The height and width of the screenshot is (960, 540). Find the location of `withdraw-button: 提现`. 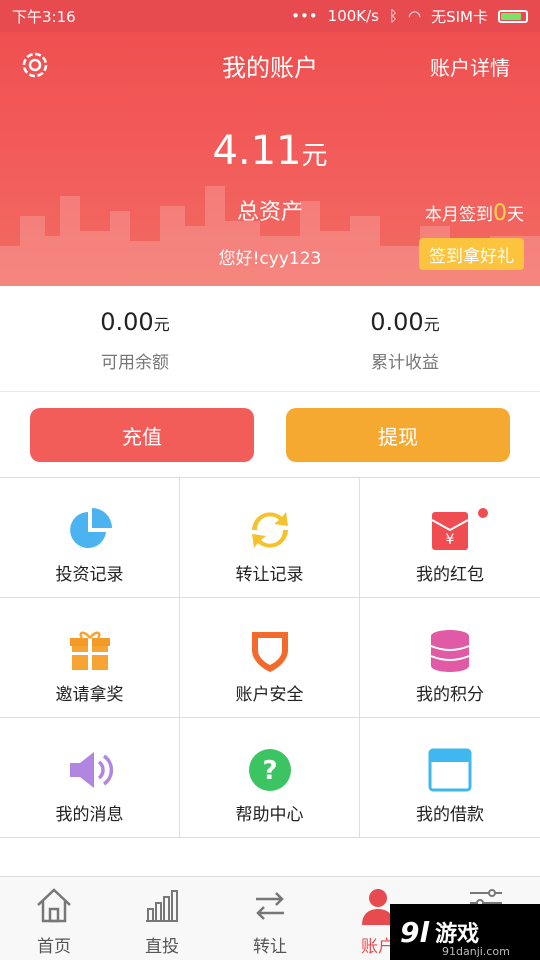

withdraw-button: 提现 is located at coordinates (398, 435).